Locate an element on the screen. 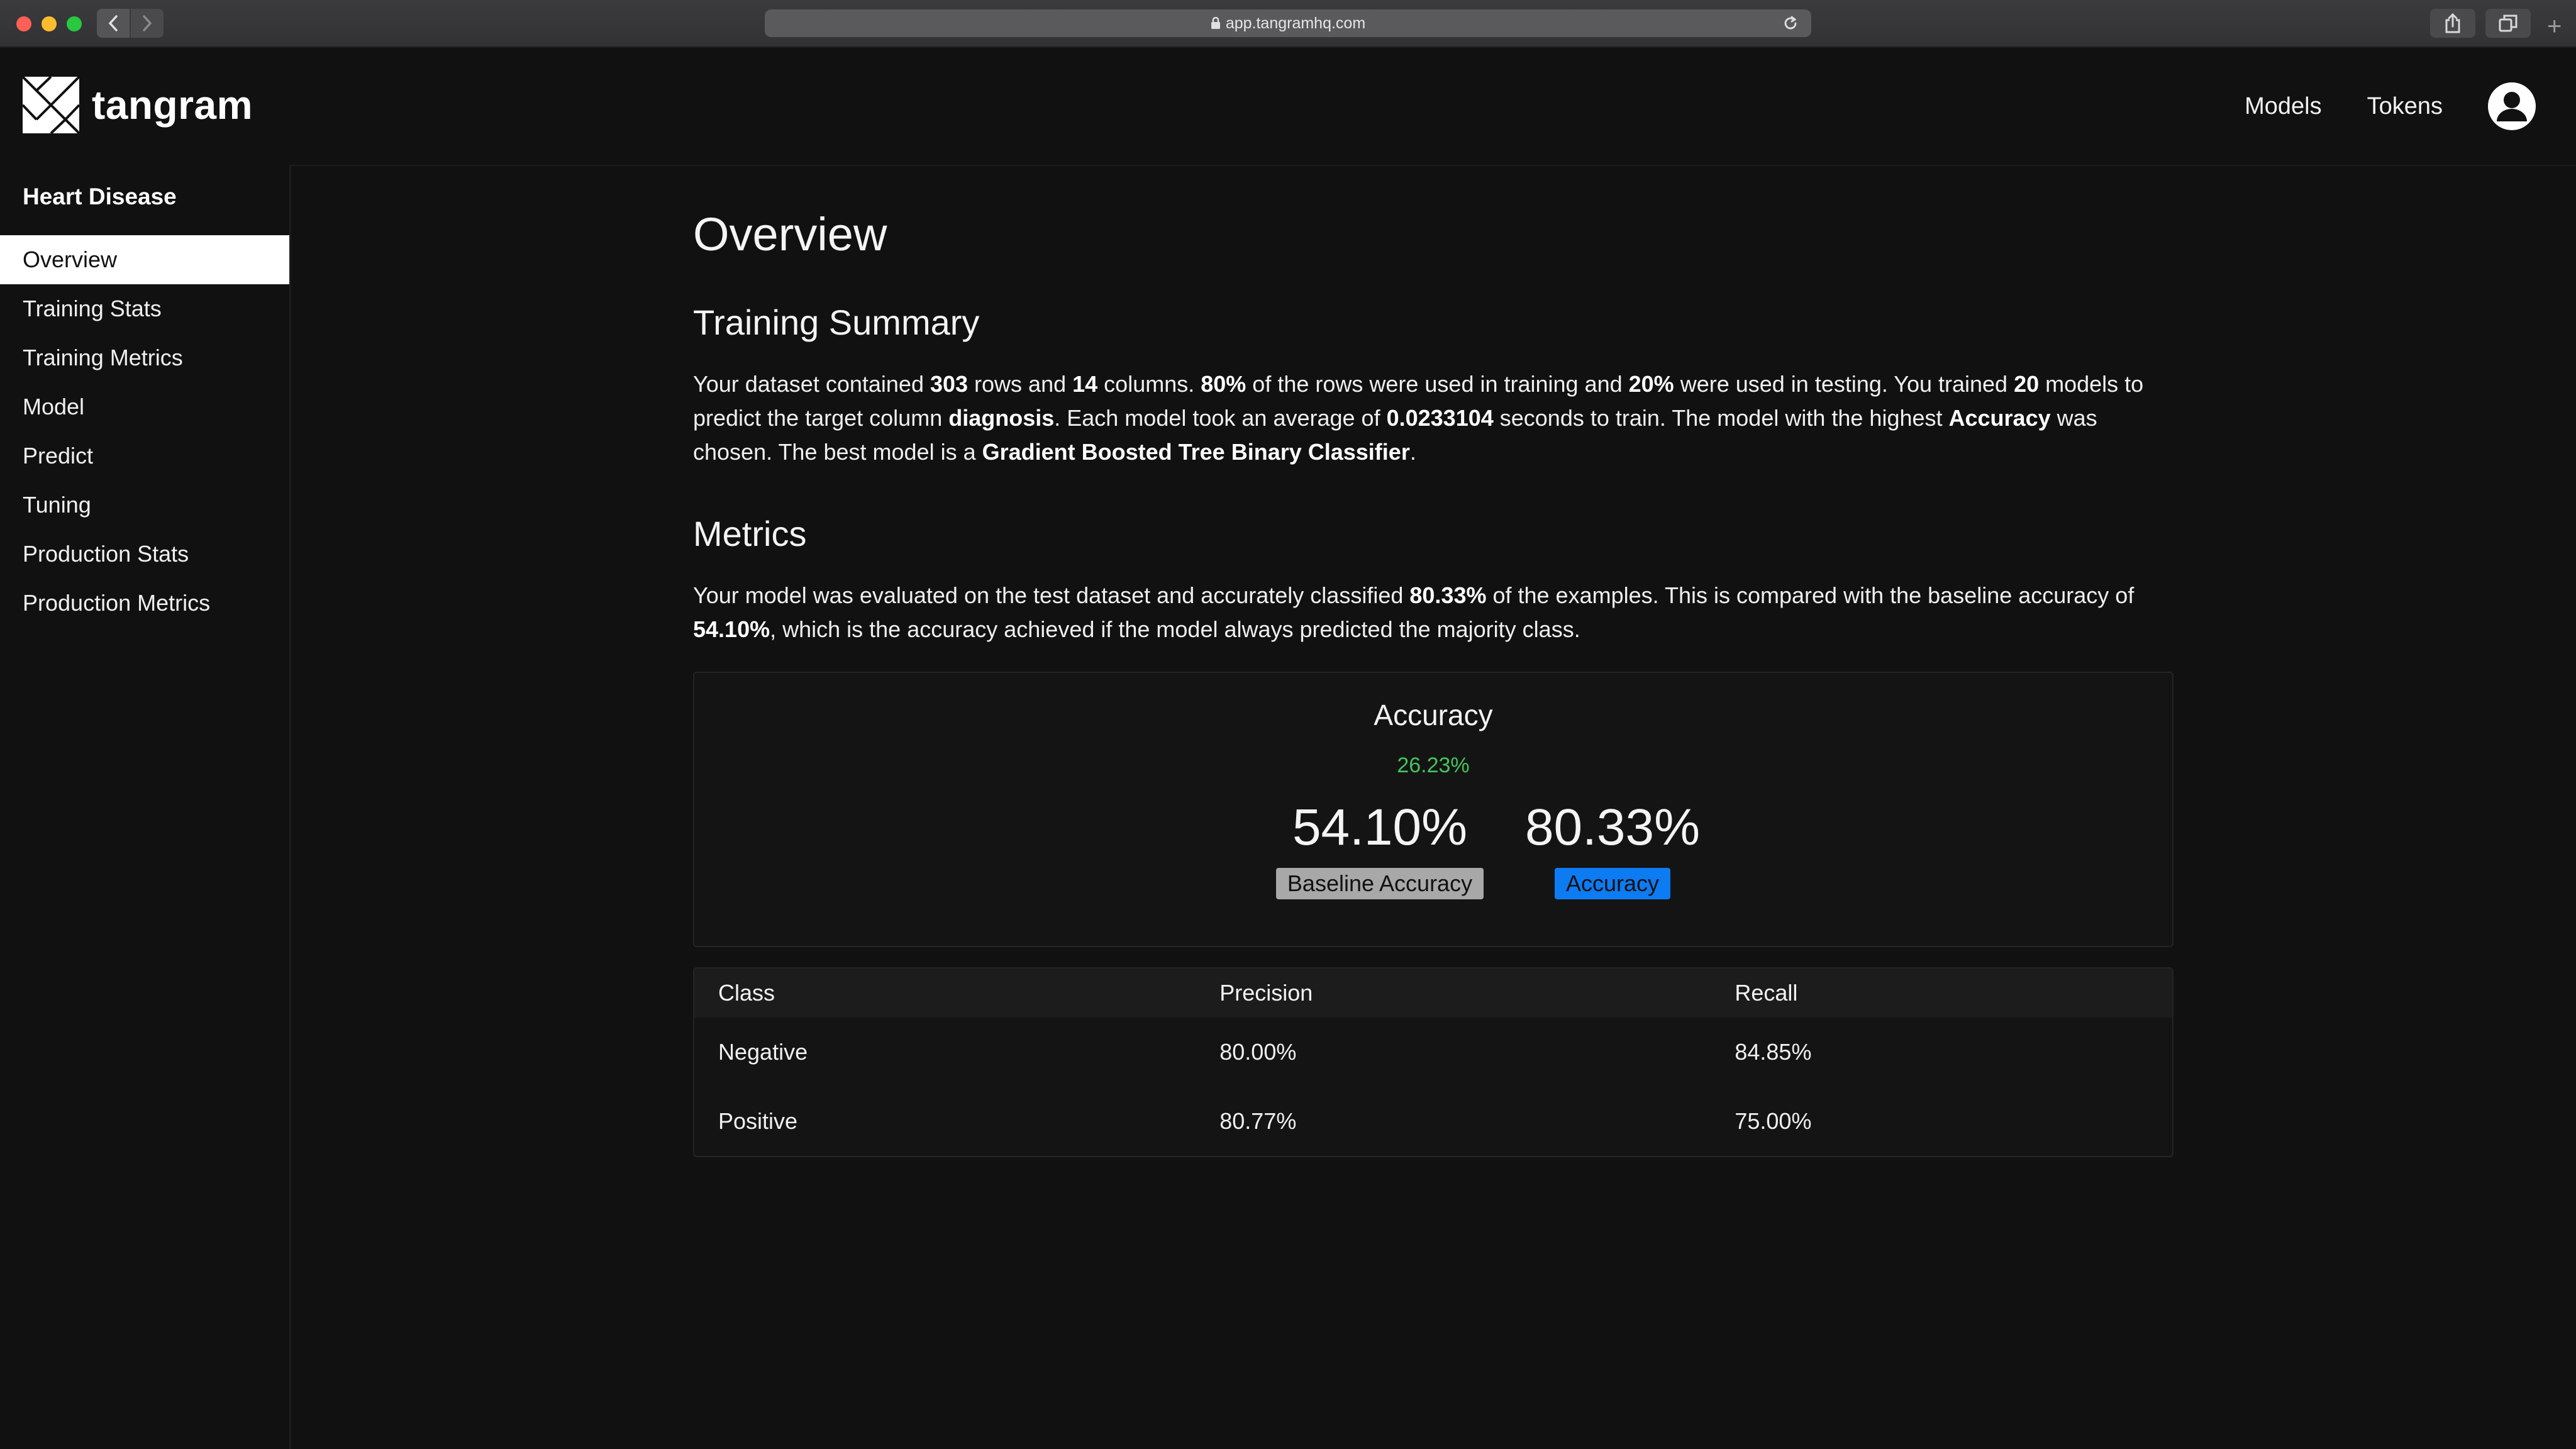 This screenshot has width=2576, height=1449. model-name: Heart Disease is located at coordinates (100, 196).